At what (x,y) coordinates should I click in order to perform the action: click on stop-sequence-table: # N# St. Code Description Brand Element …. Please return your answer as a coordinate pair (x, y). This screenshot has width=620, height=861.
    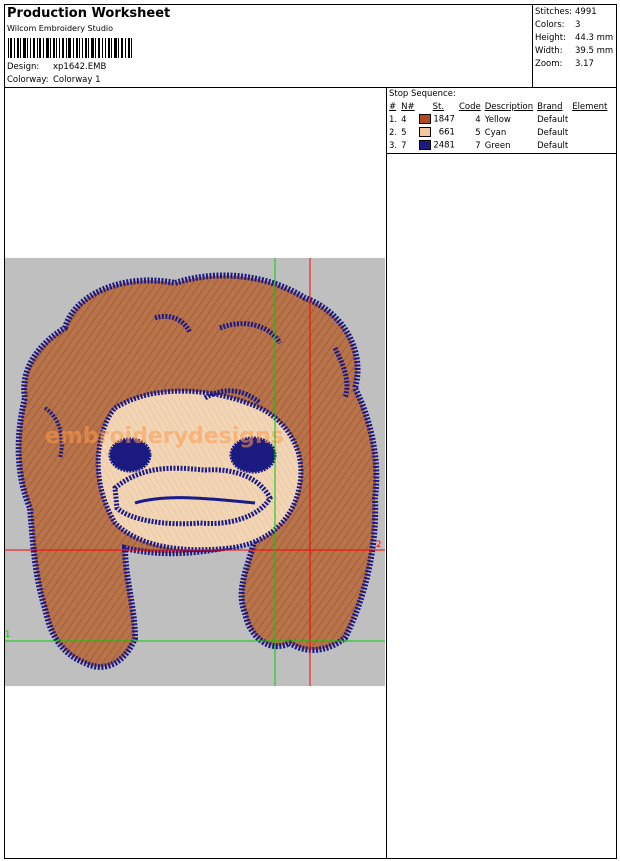
    Looking at the image, I should click on (498, 126).